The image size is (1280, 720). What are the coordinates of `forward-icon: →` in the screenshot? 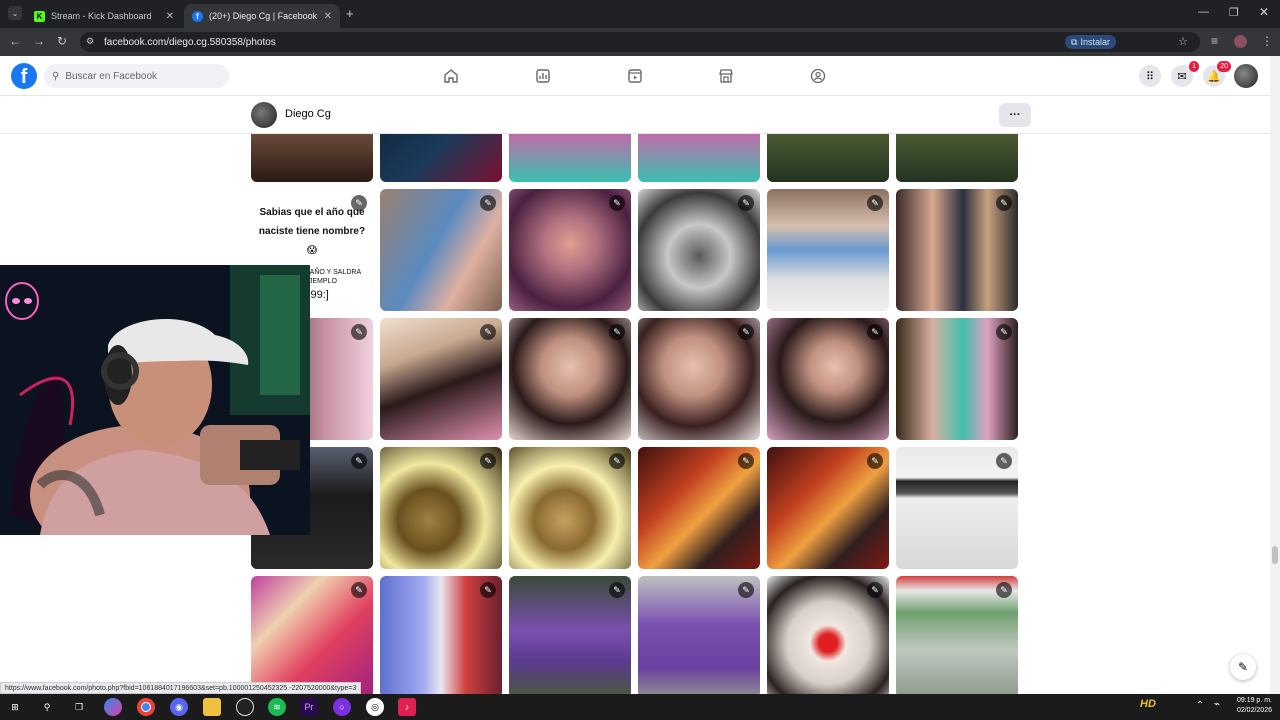 It's located at (39, 41).